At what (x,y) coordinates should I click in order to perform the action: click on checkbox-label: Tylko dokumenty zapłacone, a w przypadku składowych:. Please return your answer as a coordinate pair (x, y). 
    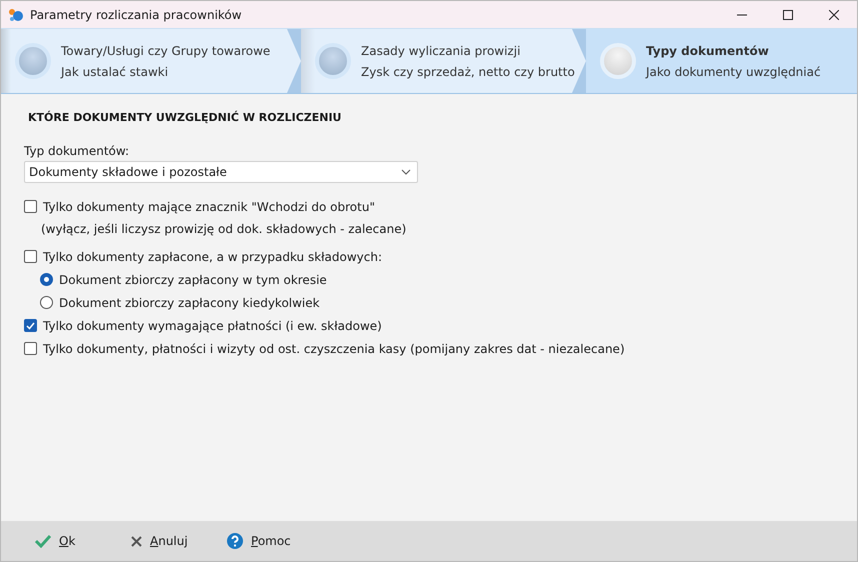
    Looking at the image, I should click on (212, 257).